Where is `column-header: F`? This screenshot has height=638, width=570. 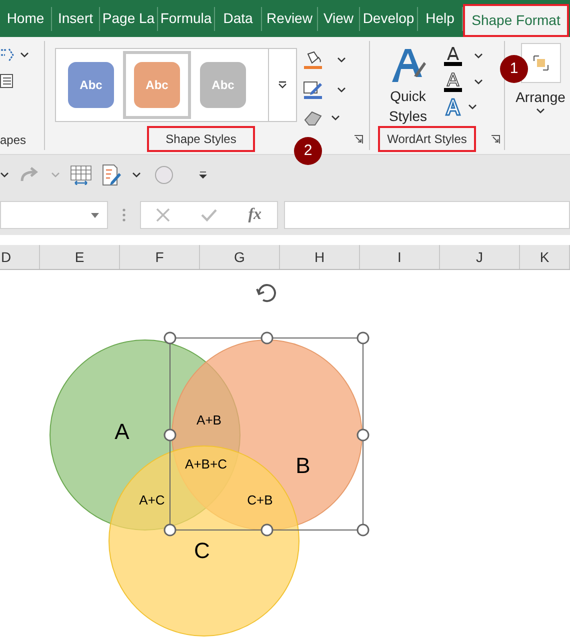
column-header: F is located at coordinates (160, 257).